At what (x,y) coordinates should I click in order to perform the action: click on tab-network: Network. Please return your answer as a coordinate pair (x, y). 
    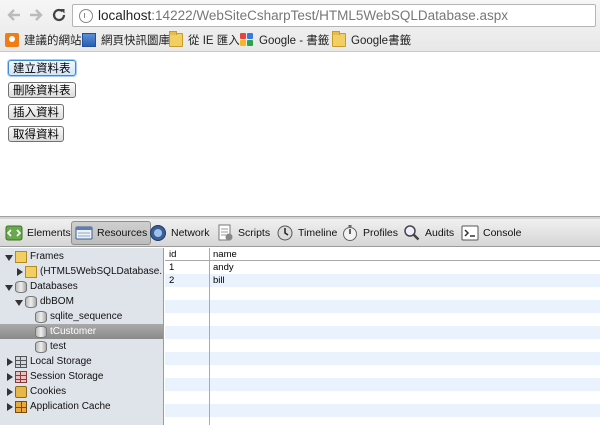
    Looking at the image, I should click on (179, 233).